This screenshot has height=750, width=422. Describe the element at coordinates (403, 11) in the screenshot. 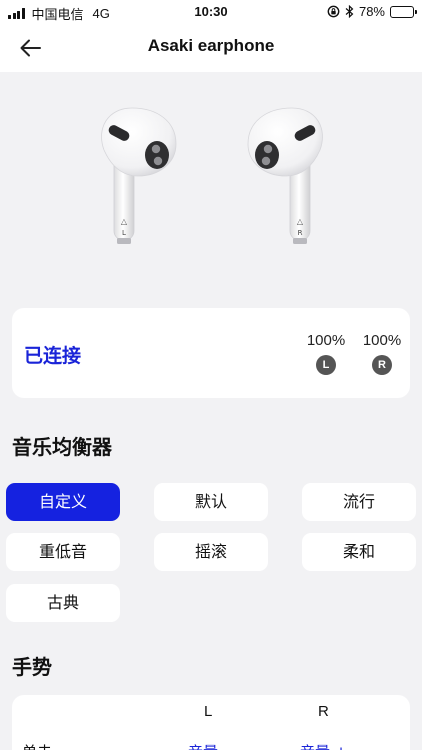

I see `battery-icon` at that location.